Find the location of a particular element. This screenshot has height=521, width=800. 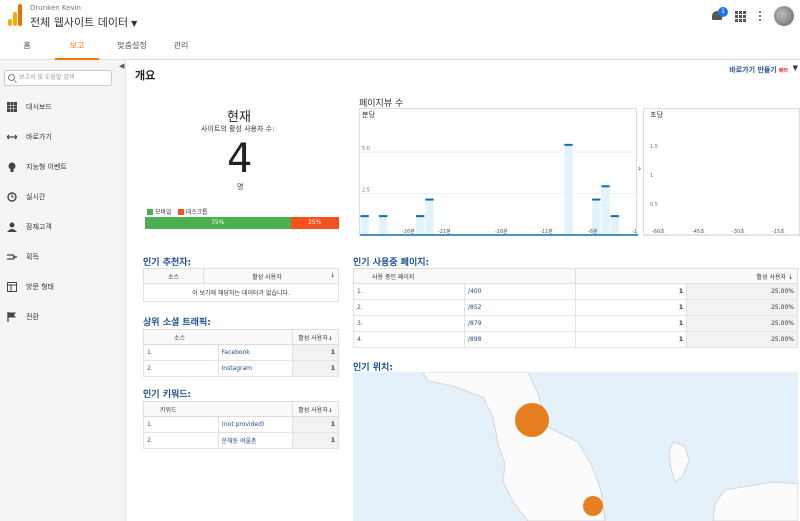

search-icon is located at coordinates (11, 77).